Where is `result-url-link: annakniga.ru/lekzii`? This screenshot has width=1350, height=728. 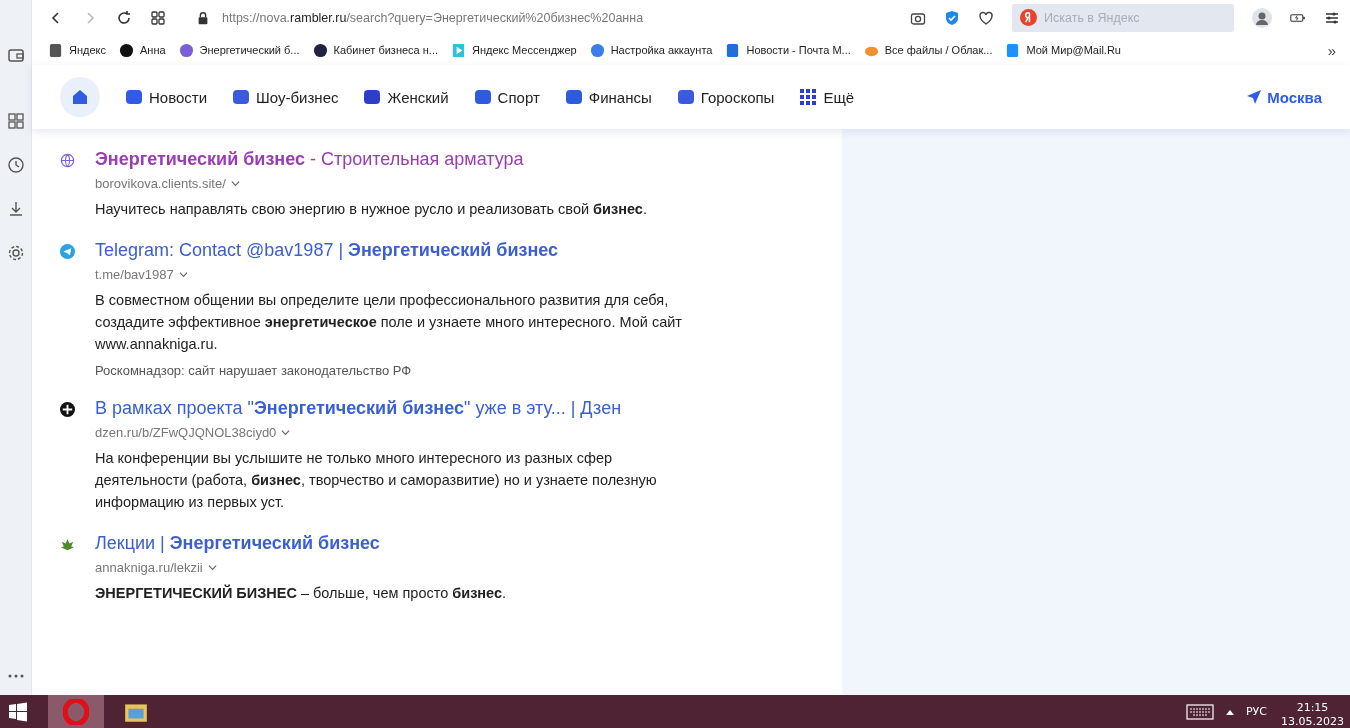
result-url-link: annakniga.ru/lekzii is located at coordinates (395, 567).